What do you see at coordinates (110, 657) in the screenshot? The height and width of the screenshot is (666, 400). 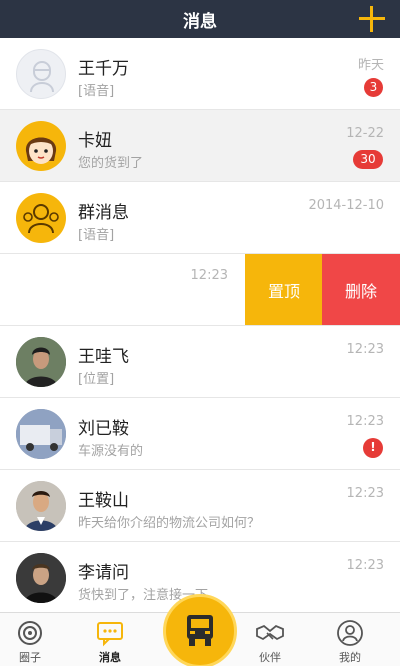 I see `tab-label: 消息` at bounding box center [110, 657].